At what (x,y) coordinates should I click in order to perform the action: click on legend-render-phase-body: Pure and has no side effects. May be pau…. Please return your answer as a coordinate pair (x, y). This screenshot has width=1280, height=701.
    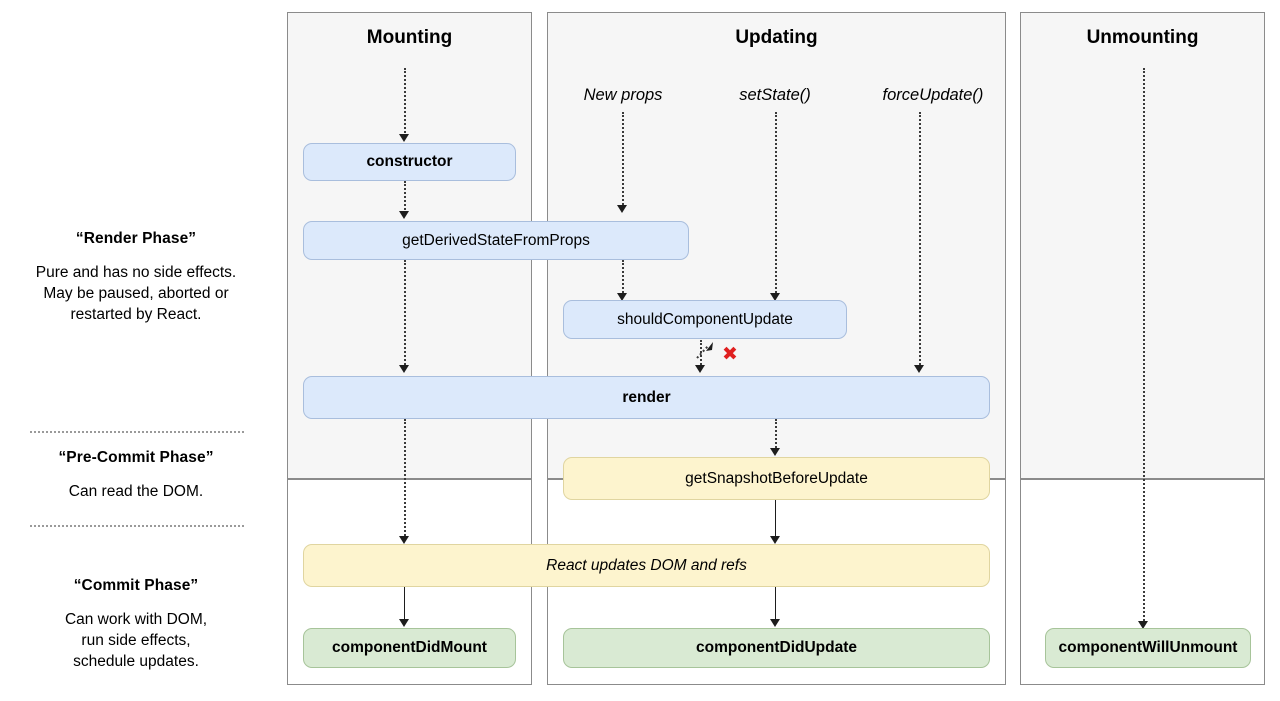
    Looking at the image, I should click on (136, 293).